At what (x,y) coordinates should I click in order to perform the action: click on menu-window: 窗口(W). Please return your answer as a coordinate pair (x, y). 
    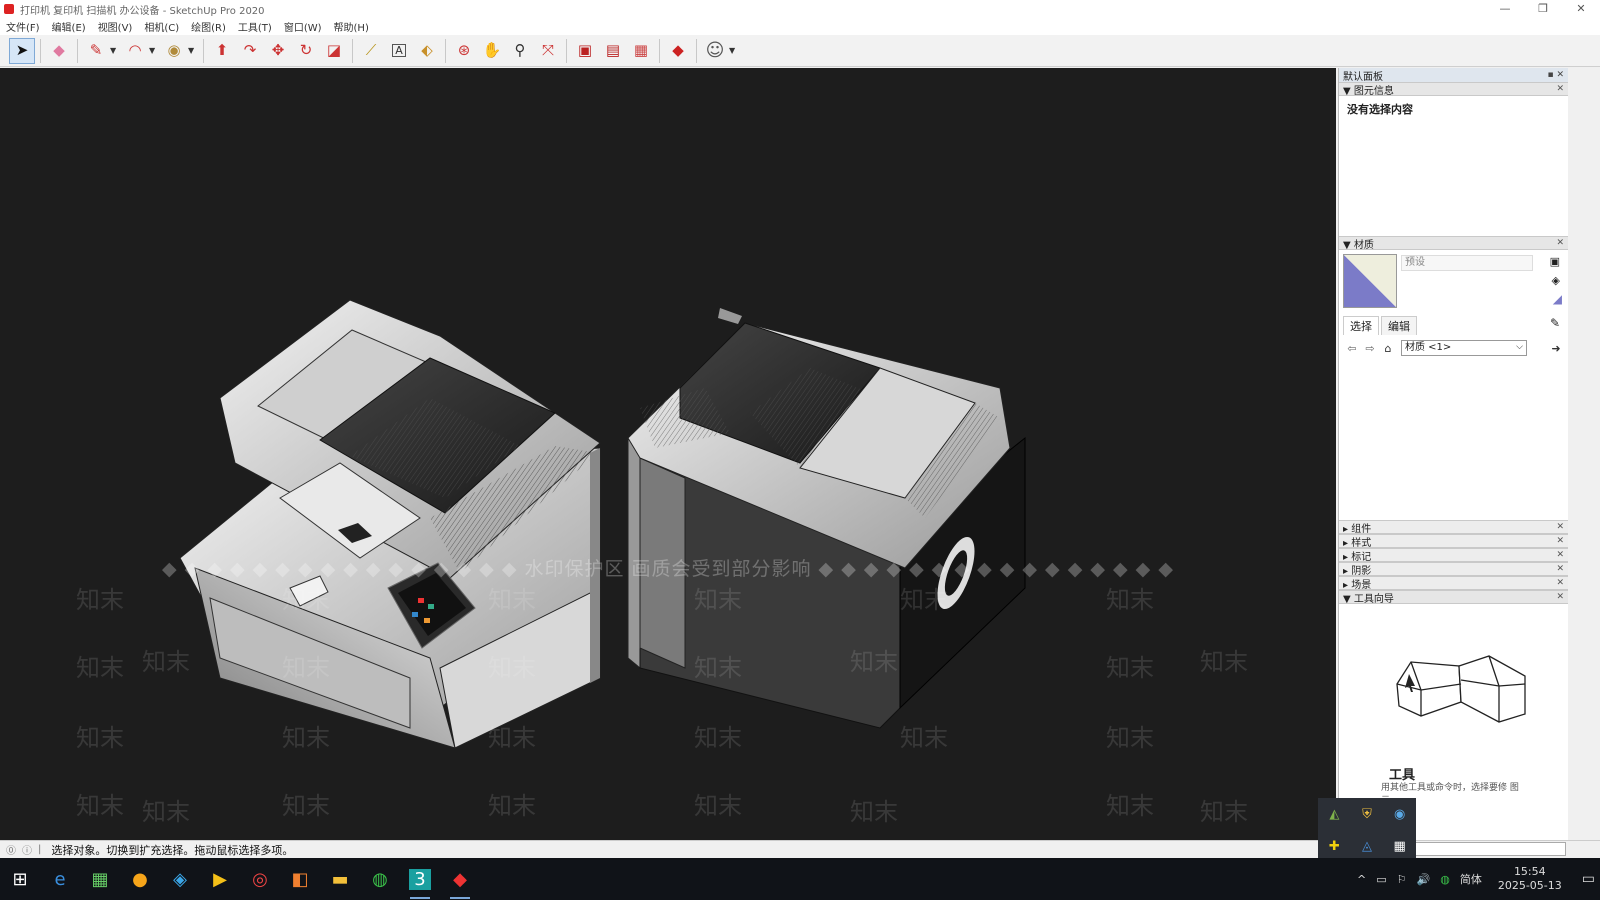
    Looking at the image, I should click on (303, 26).